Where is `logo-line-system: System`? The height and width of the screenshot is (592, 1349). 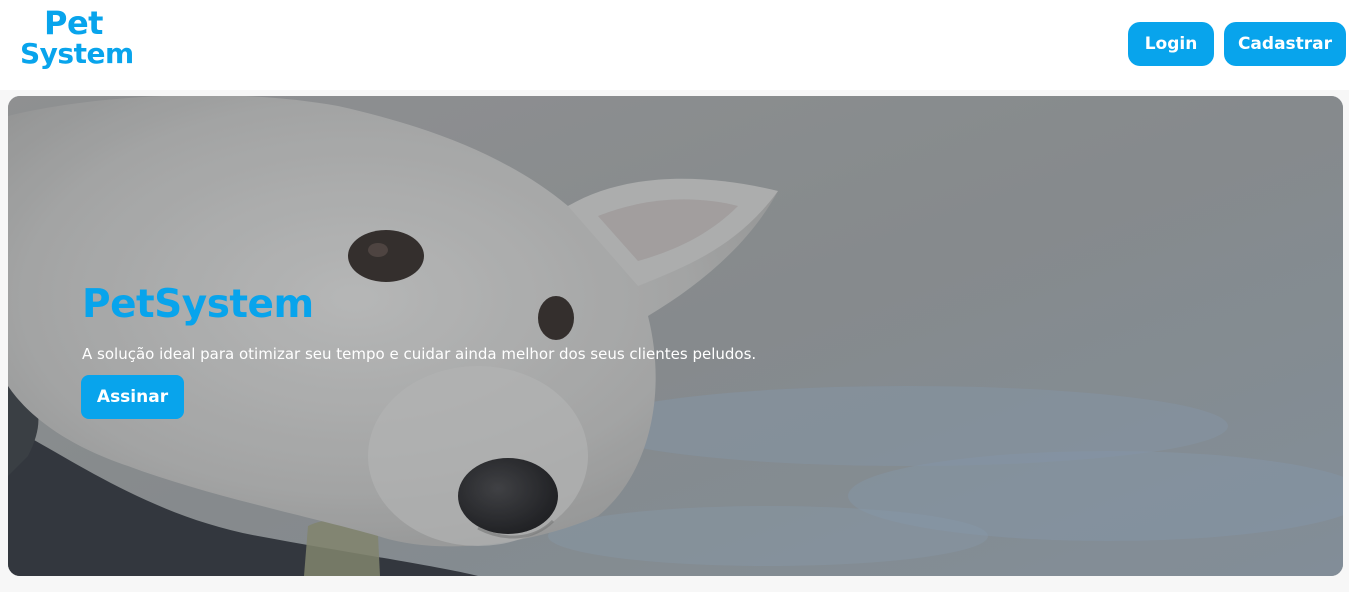 logo-line-system: System is located at coordinates (77, 53).